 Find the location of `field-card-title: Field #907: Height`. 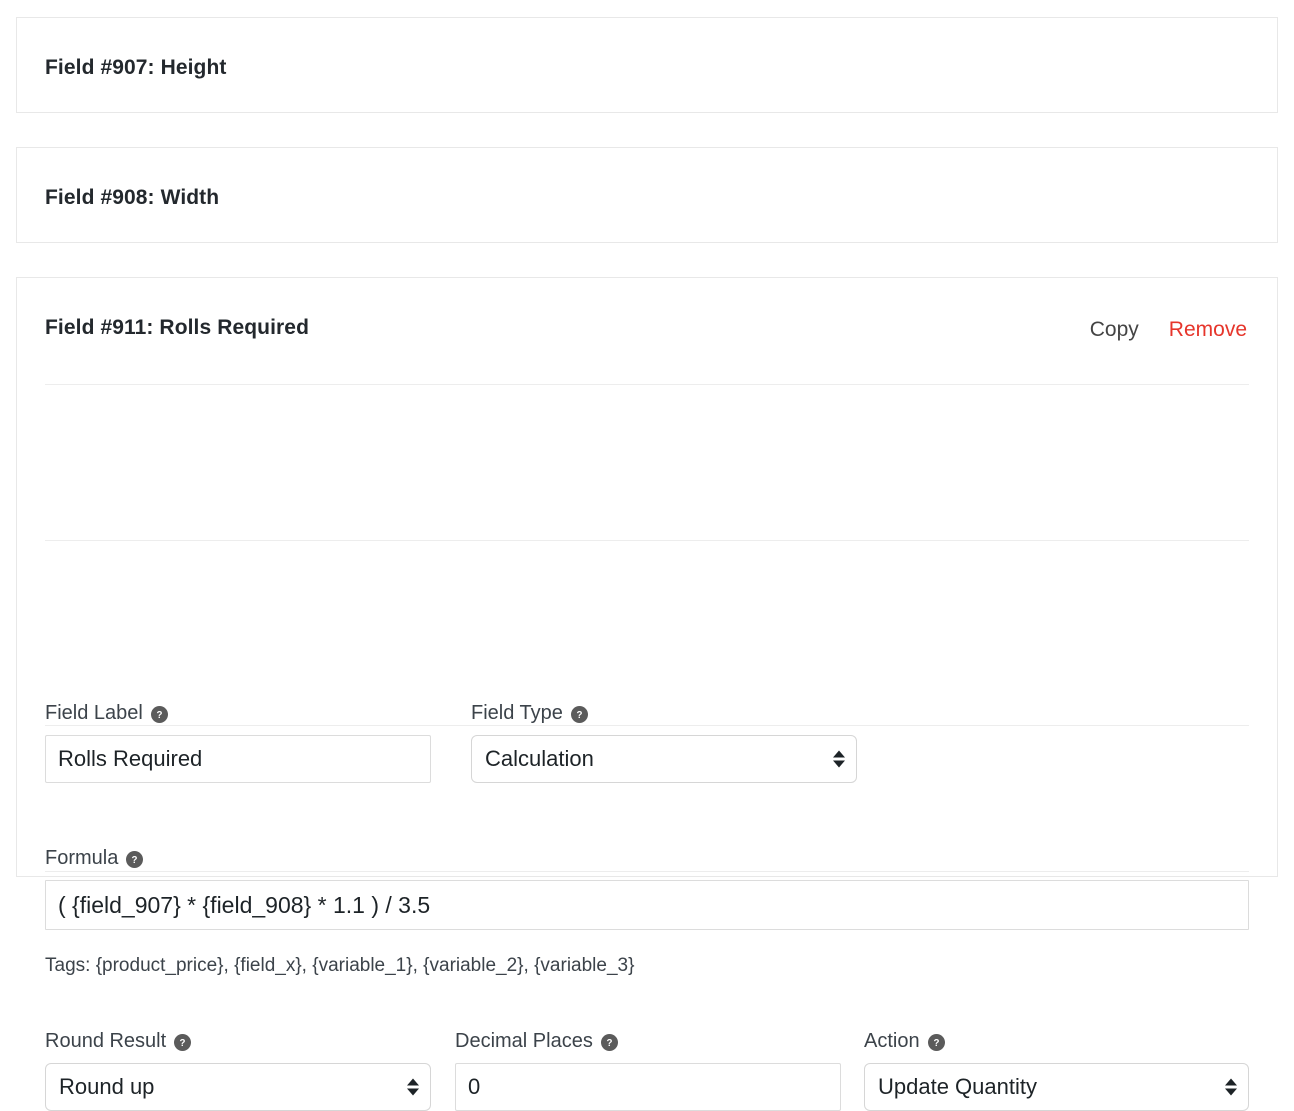

field-card-title: Field #907: Height is located at coordinates (136, 67).